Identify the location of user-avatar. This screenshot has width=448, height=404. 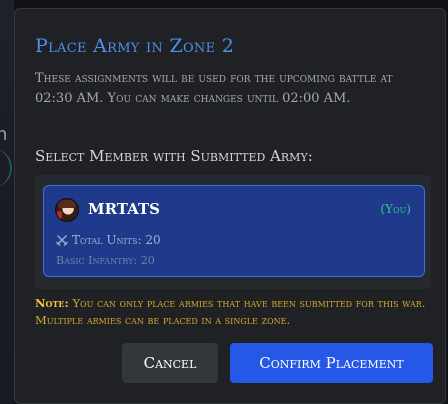
(67, 210).